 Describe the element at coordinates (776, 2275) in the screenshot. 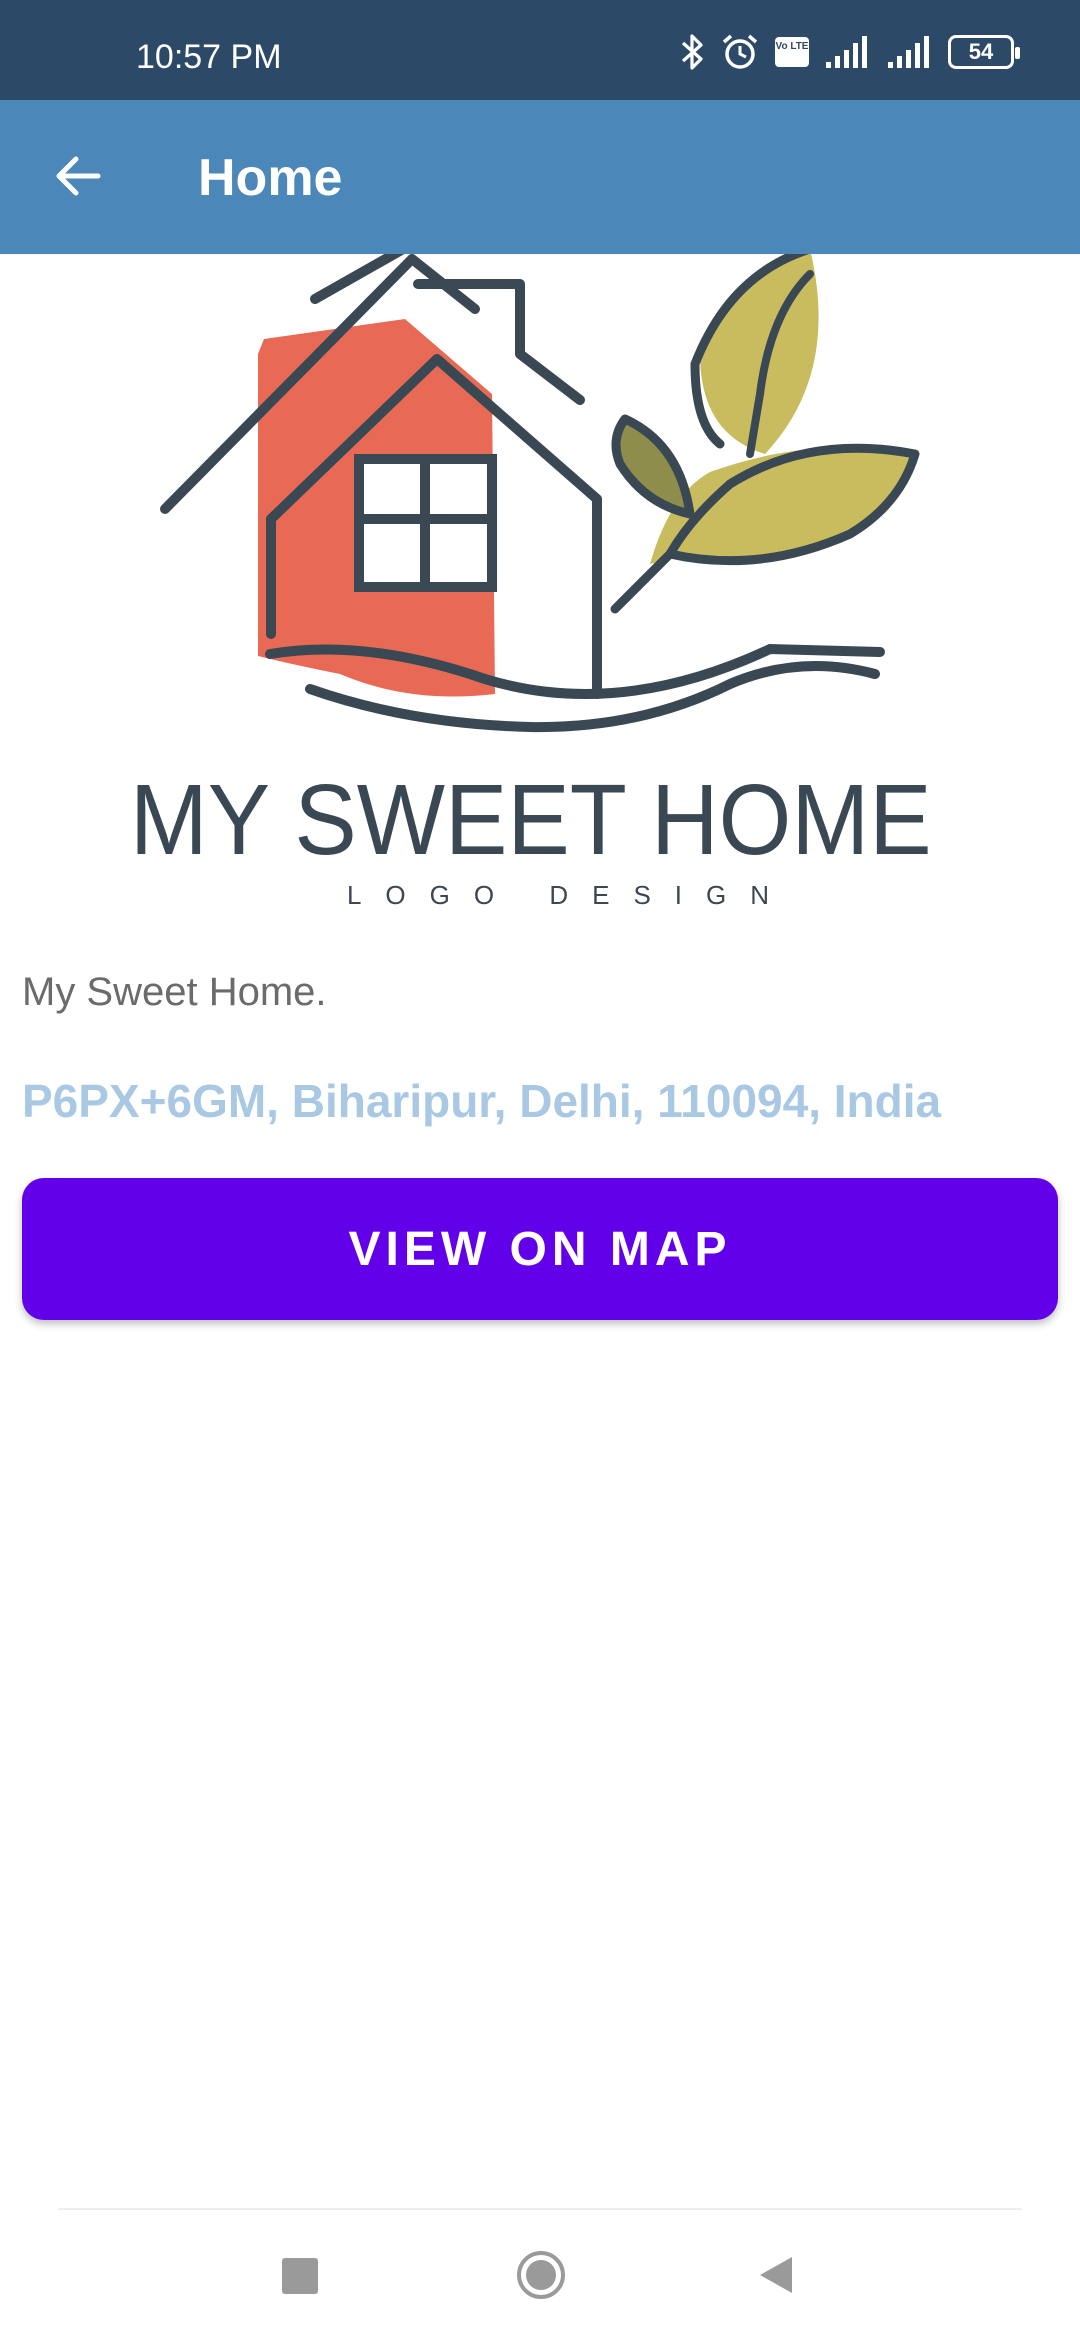

I see `triangle-back-icon` at that location.